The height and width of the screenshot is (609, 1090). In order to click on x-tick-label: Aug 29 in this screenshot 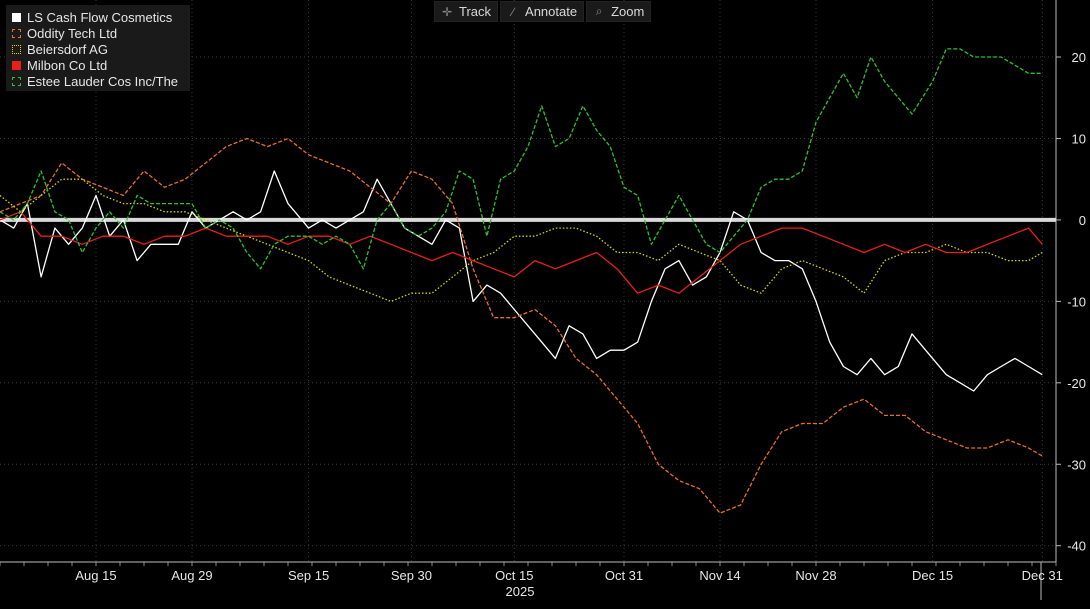, I will do `click(191, 575)`.